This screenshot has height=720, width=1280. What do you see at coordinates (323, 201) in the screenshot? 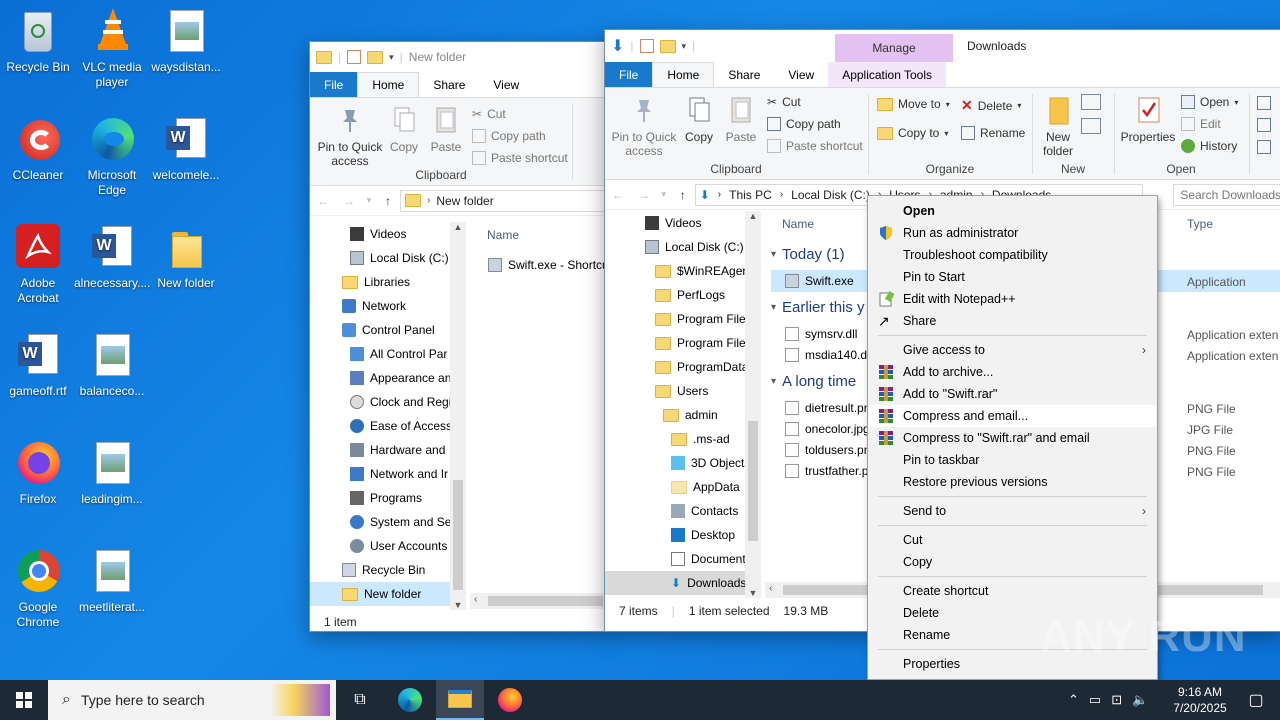
I see `back-arrow-icon: ←` at bounding box center [323, 201].